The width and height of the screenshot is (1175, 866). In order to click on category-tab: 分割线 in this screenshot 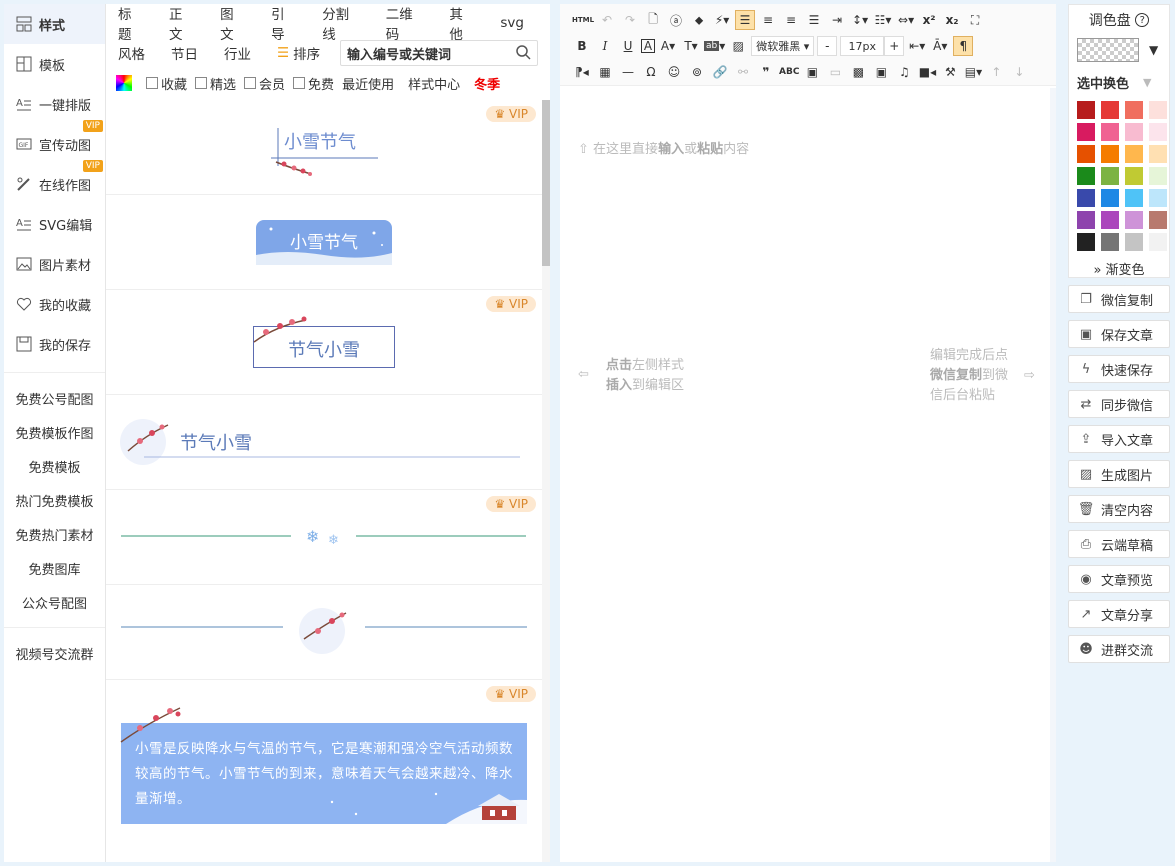, I will do `click(341, 23)`.